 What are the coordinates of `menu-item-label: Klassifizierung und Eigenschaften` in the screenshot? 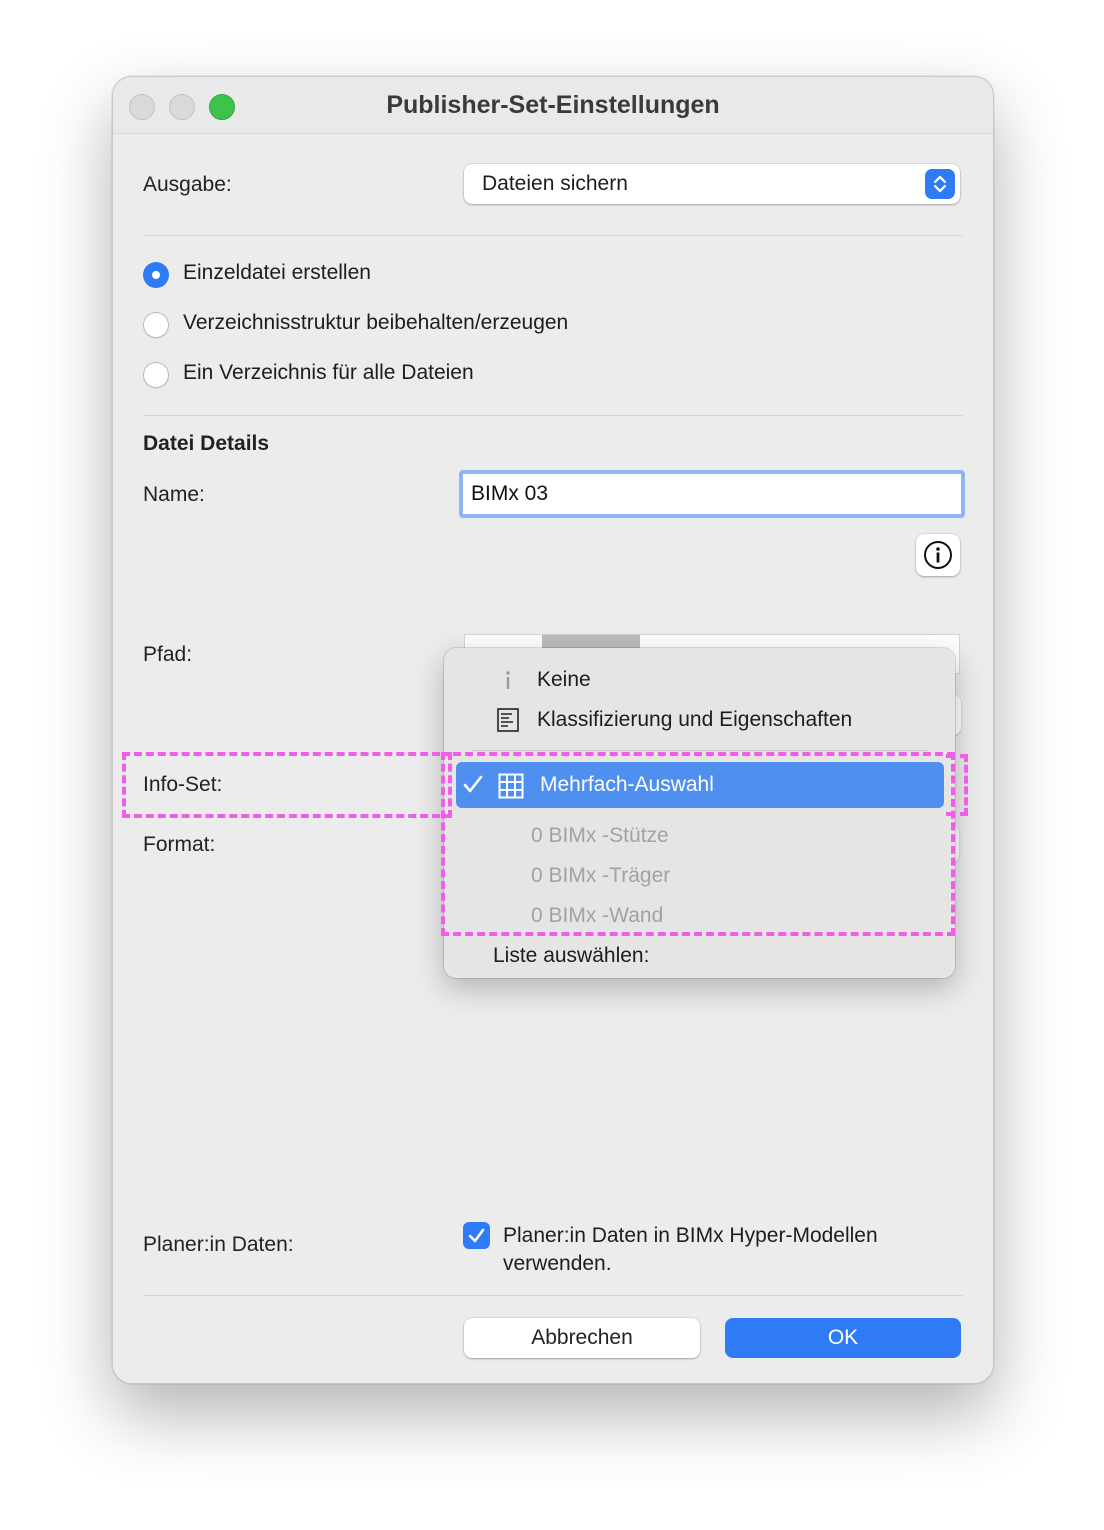 It's located at (695, 719).